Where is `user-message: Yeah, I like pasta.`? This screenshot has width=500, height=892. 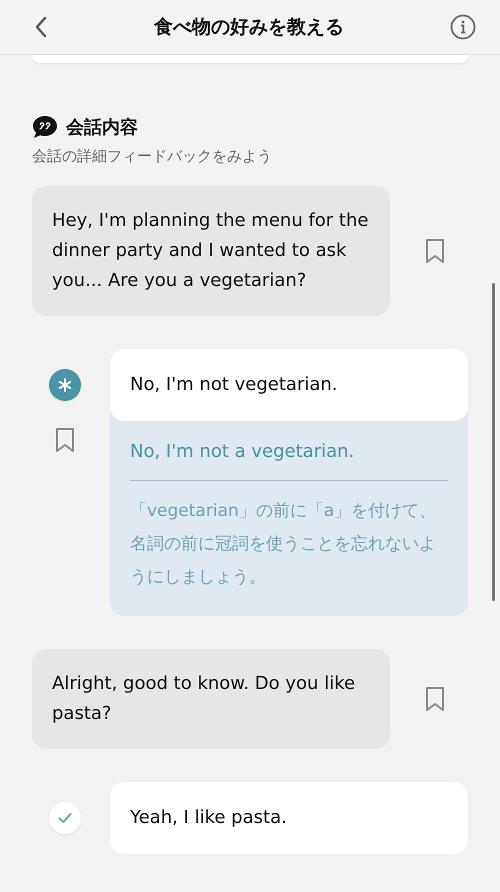
user-message: Yeah, I like pasta. is located at coordinates (289, 818).